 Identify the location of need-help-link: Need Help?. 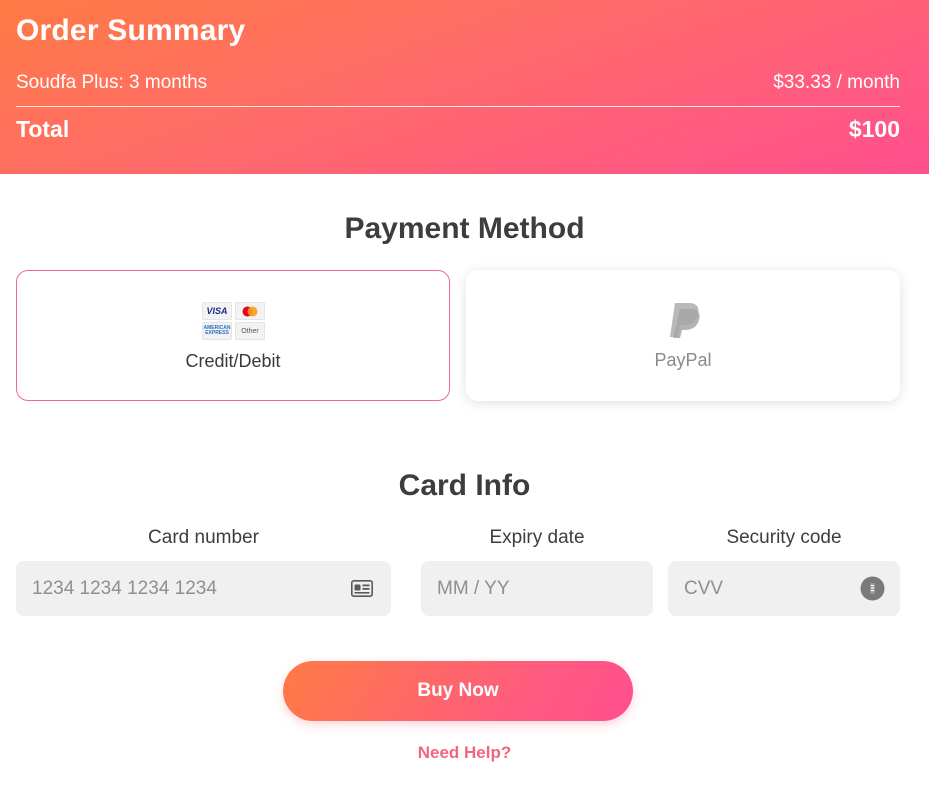
(464, 753).